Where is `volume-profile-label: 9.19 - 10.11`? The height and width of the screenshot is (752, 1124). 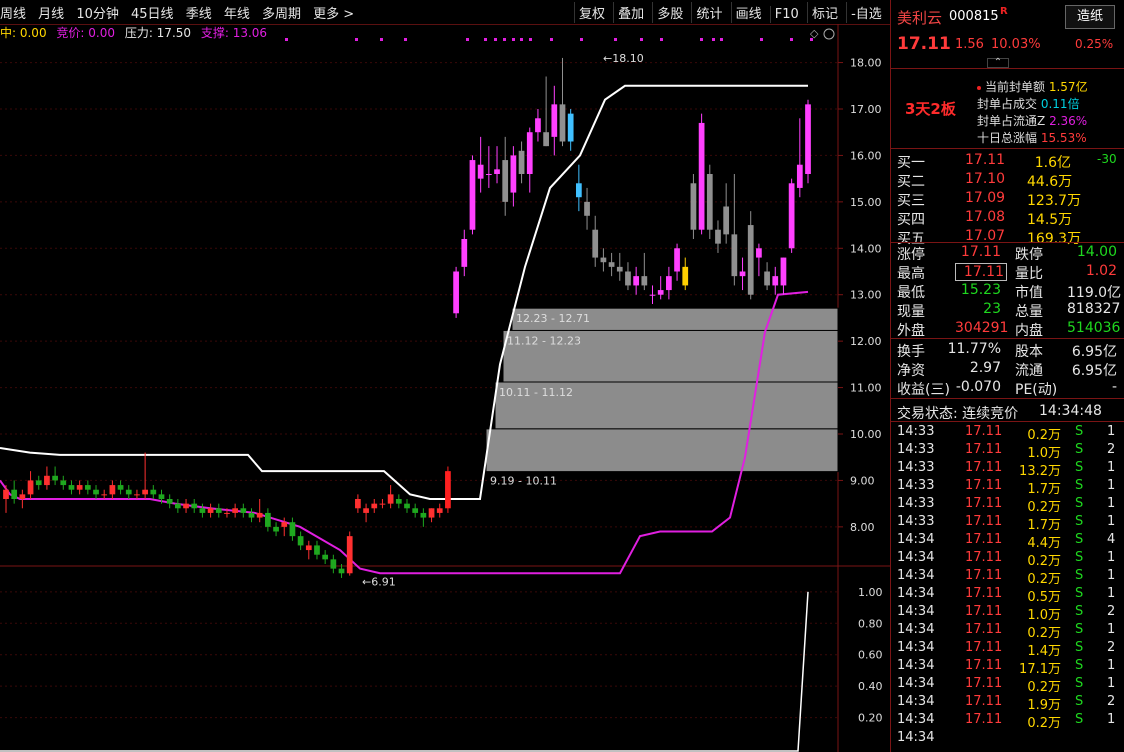
volume-profile-label: 9.19 - 10.11 is located at coordinates (523, 481).